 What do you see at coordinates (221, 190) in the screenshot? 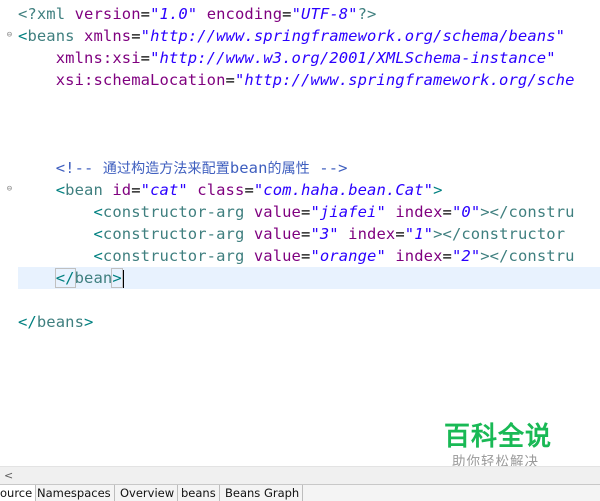
I see `attr-name: class` at bounding box center [221, 190].